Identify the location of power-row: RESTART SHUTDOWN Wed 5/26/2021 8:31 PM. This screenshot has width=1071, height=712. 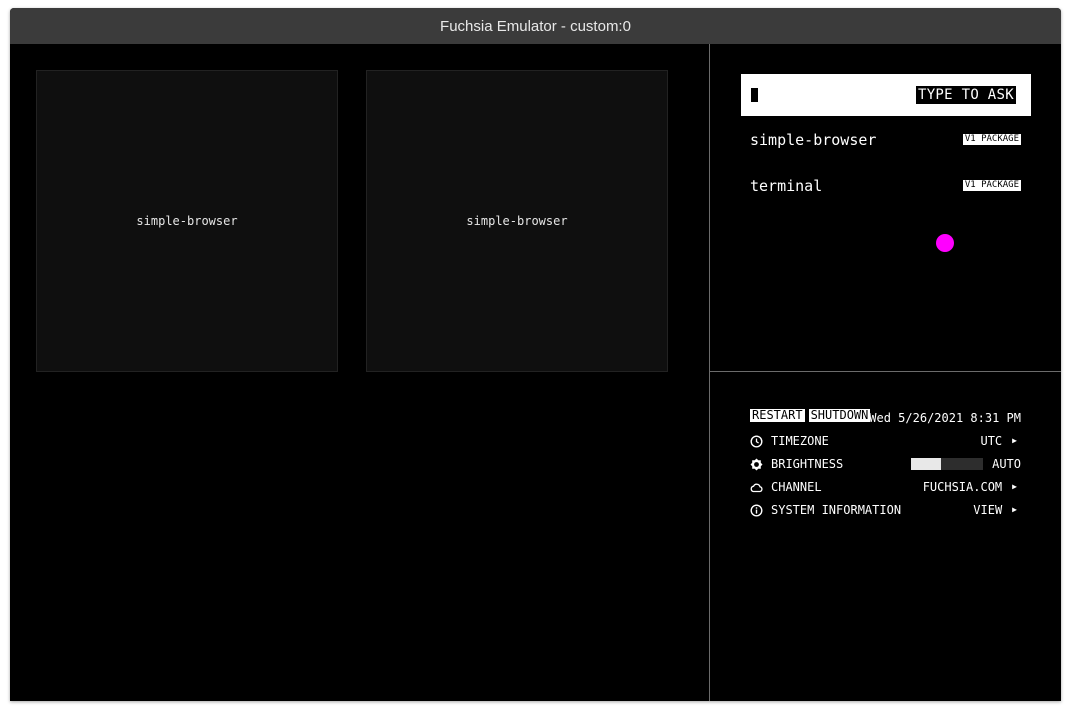
(885, 418).